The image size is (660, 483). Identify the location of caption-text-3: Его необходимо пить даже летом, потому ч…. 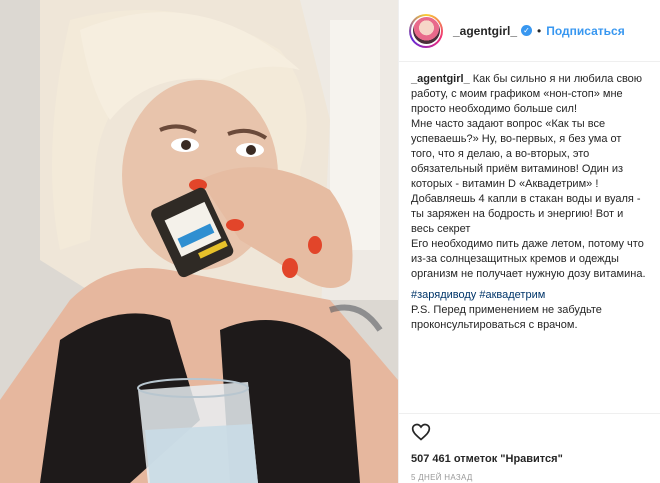
(528, 259).